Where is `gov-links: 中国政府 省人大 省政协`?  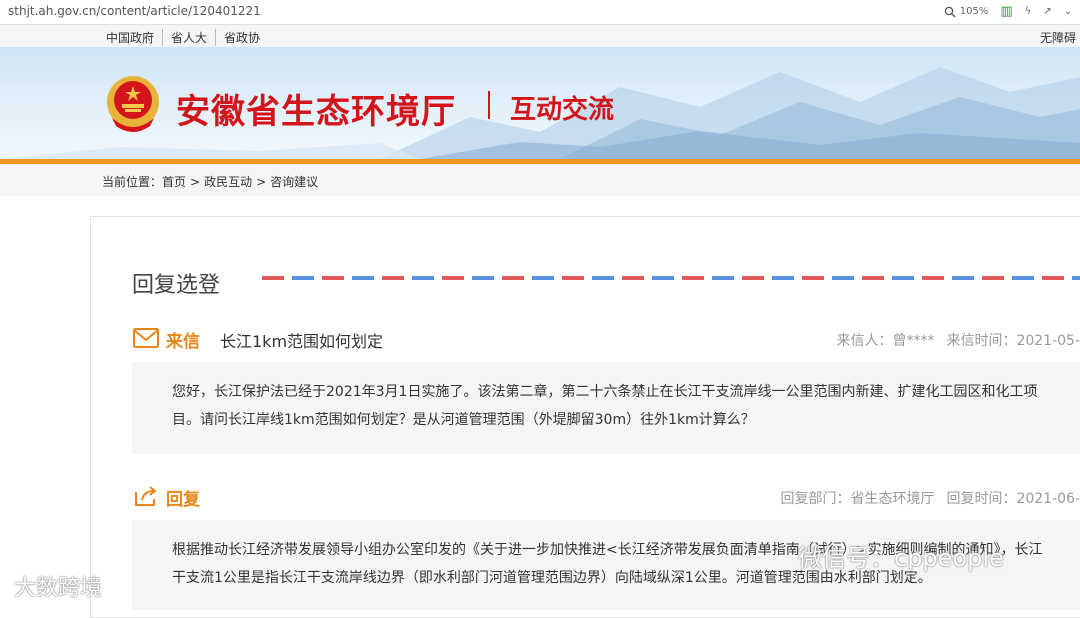
gov-links: 中国政府 省人大 省政协 is located at coordinates (187, 37).